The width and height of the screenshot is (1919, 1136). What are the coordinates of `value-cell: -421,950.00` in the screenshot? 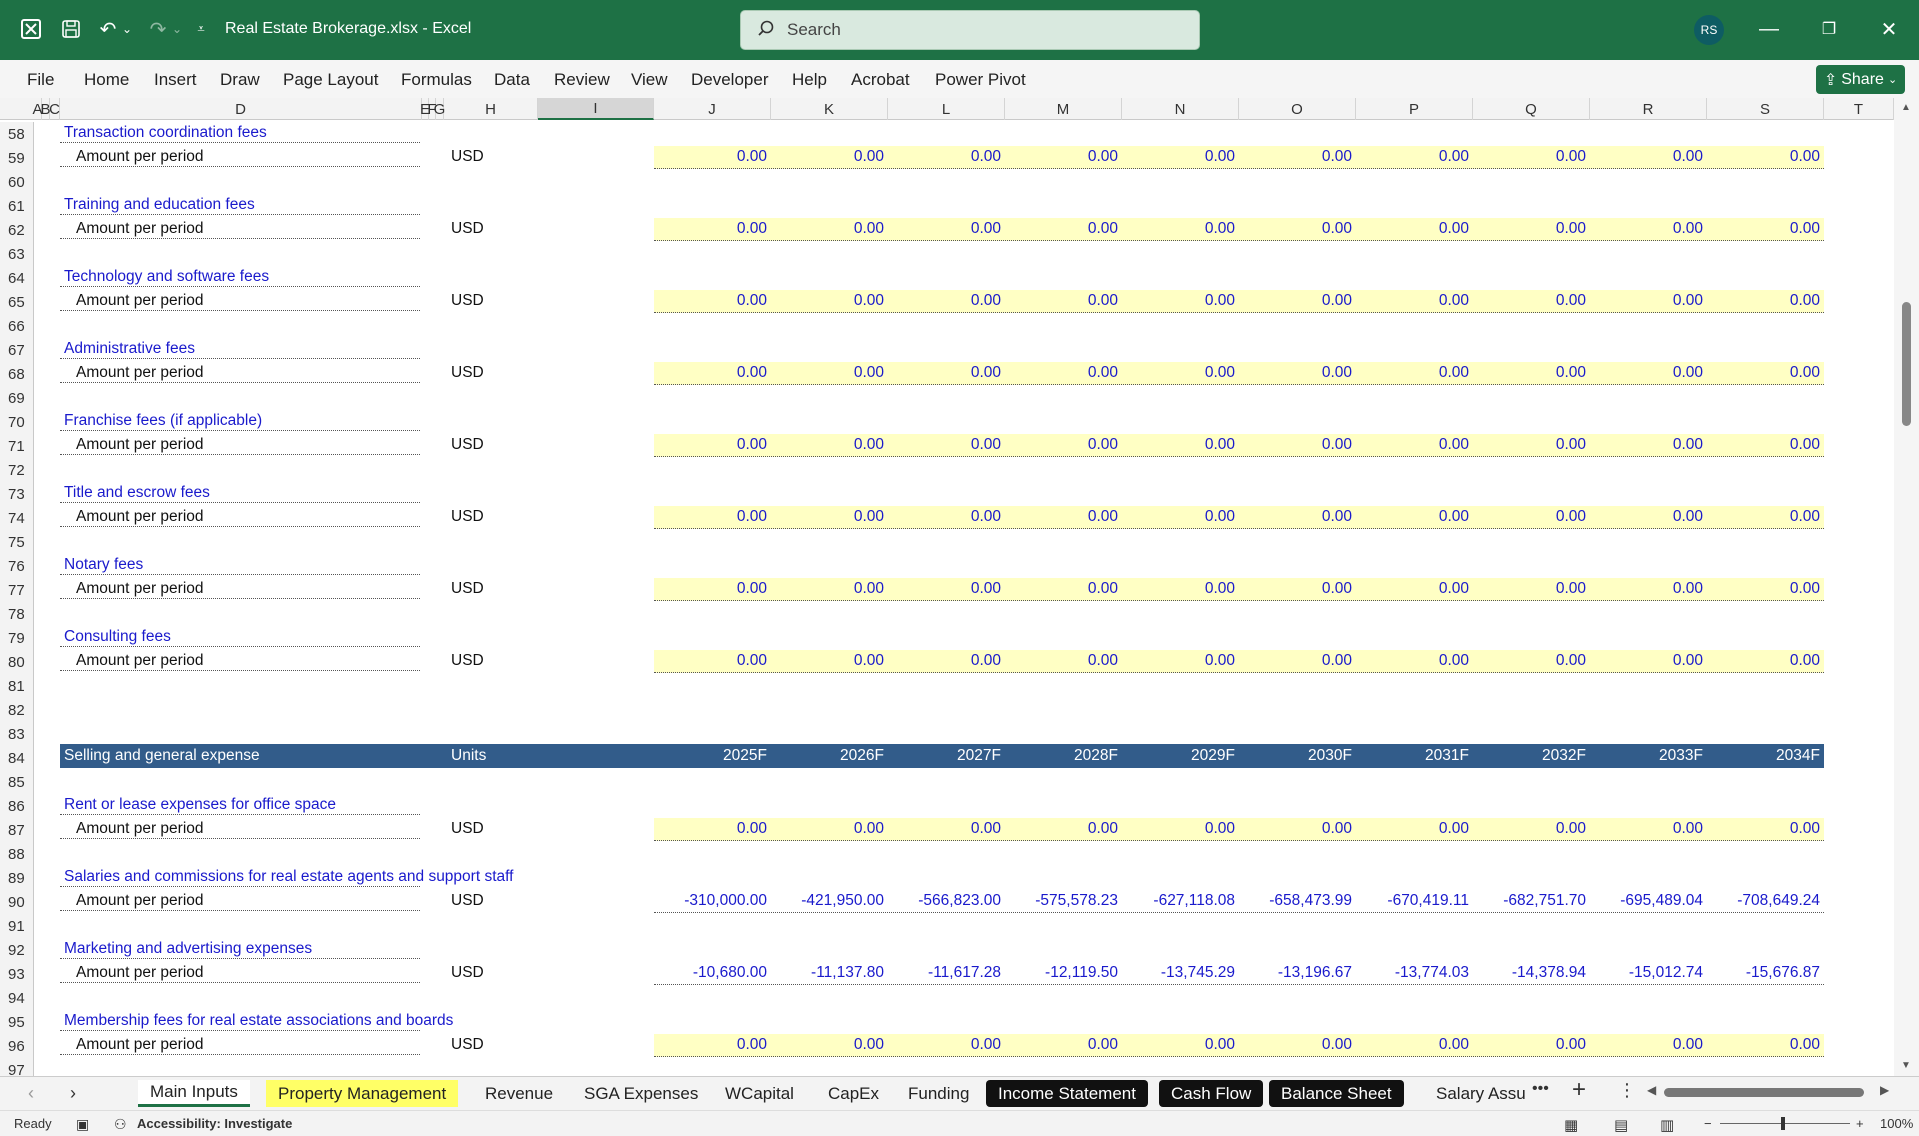 It's located at (830, 901).